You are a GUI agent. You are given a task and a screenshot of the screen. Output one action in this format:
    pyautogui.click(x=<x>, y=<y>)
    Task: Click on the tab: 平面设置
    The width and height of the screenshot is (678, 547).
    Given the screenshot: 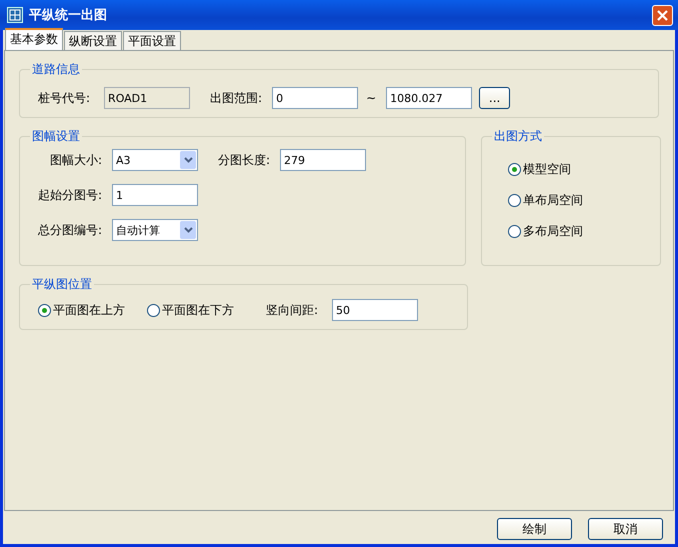 What is the action you would take?
    pyautogui.click(x=152, y=40)
    